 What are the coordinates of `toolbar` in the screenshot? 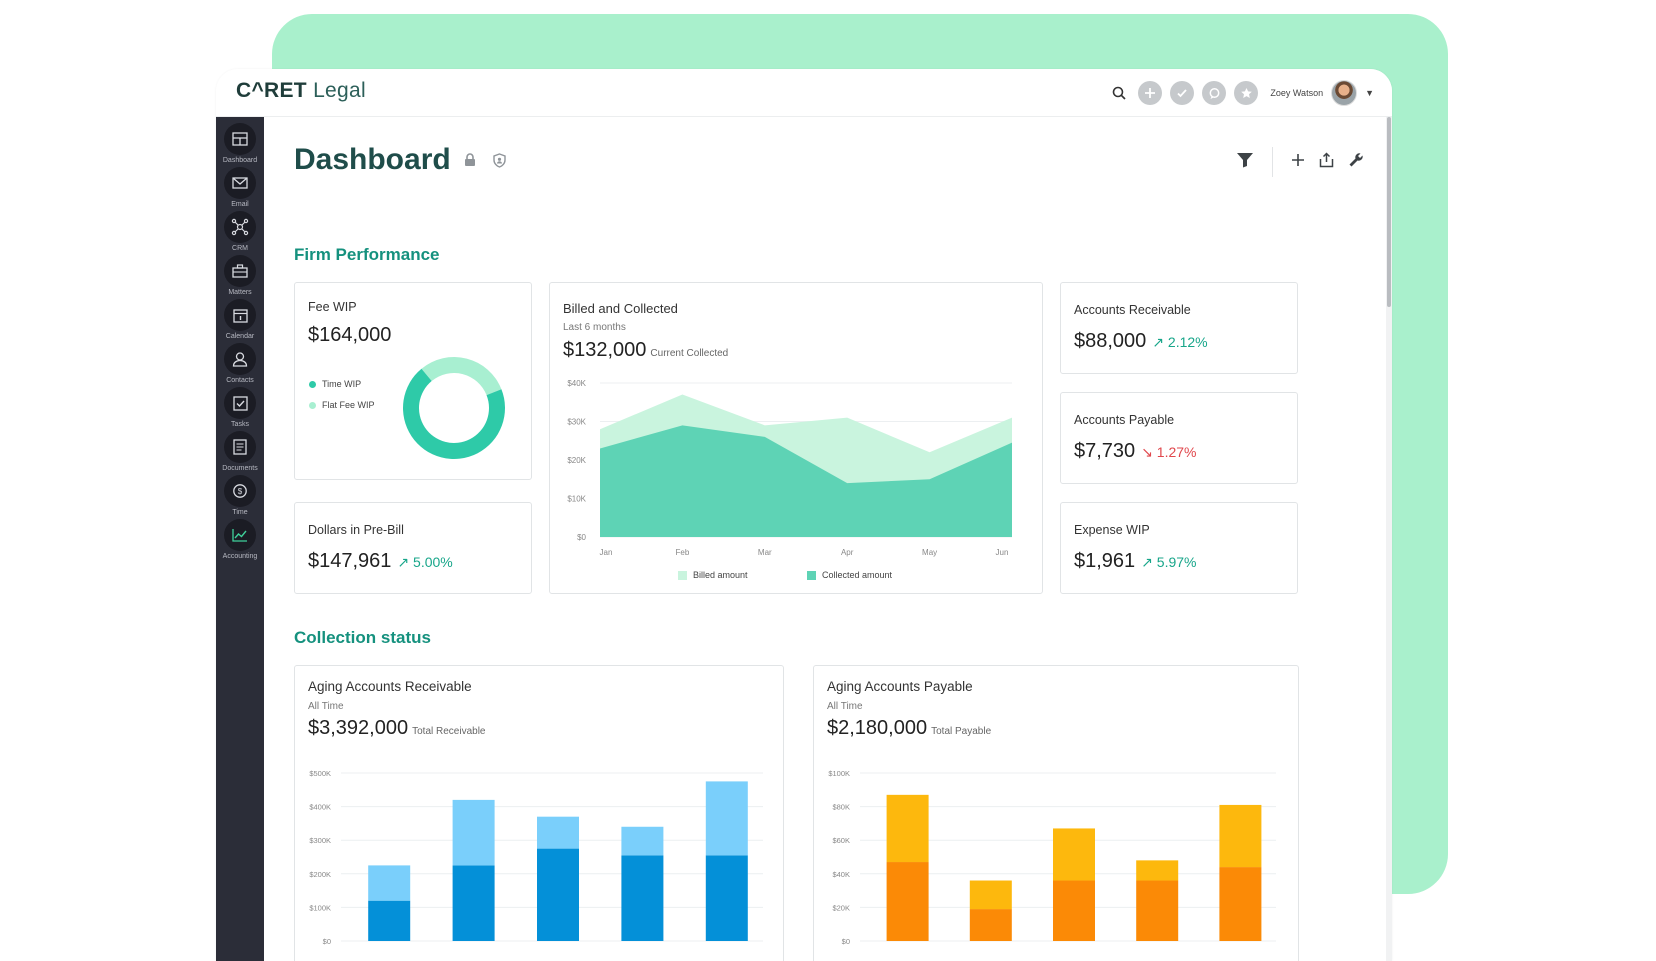 It's located at (1300, 162).